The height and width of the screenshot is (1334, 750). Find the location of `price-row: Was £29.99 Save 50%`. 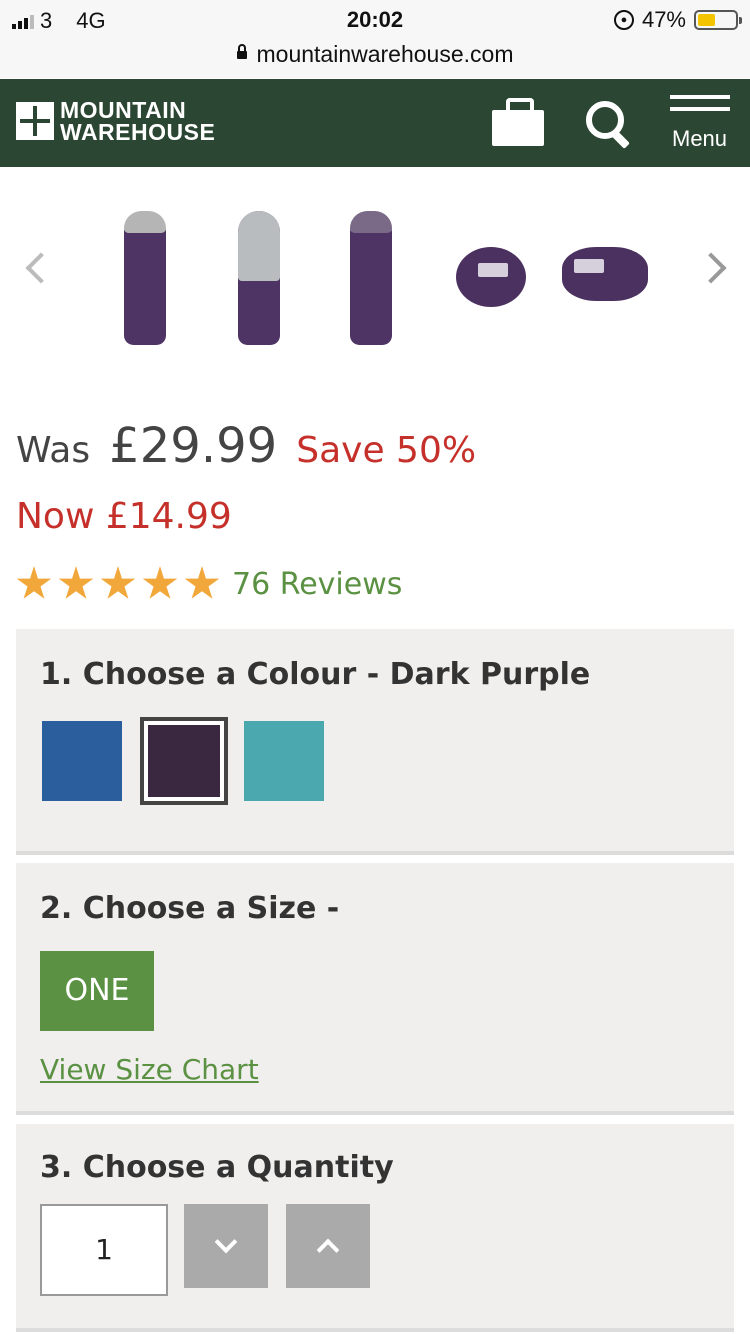

price-row: Was £29.99 Save 50% is located at coordinates (246, 448).